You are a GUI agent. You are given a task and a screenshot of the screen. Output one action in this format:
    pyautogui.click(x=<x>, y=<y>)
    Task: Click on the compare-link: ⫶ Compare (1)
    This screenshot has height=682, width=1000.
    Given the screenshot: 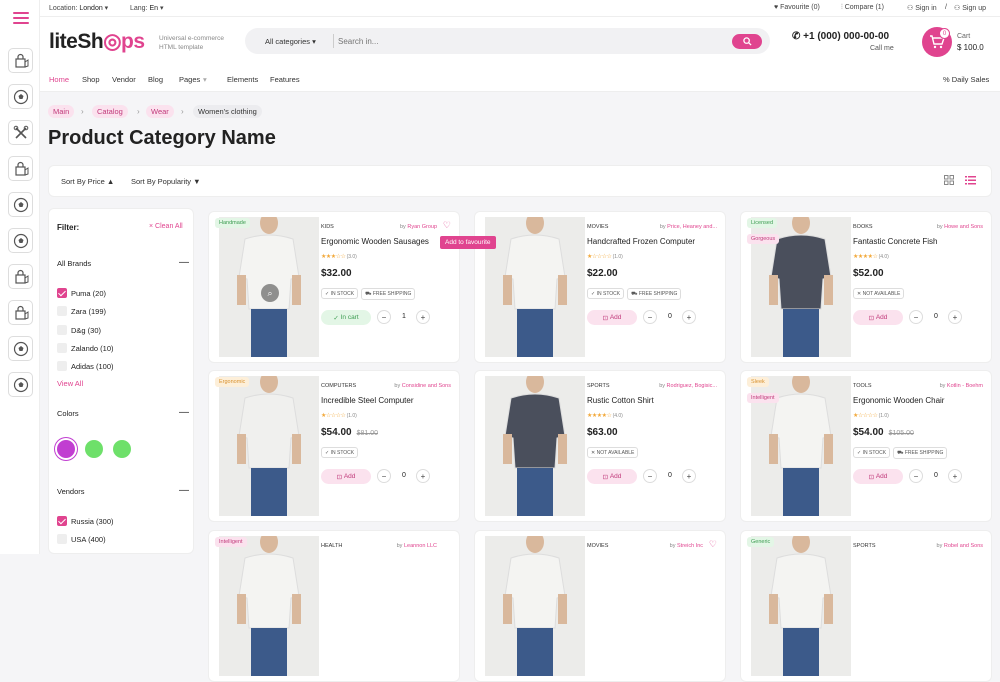 What is the action you would take?
    pyautogui.click(x=862, y=8)
    